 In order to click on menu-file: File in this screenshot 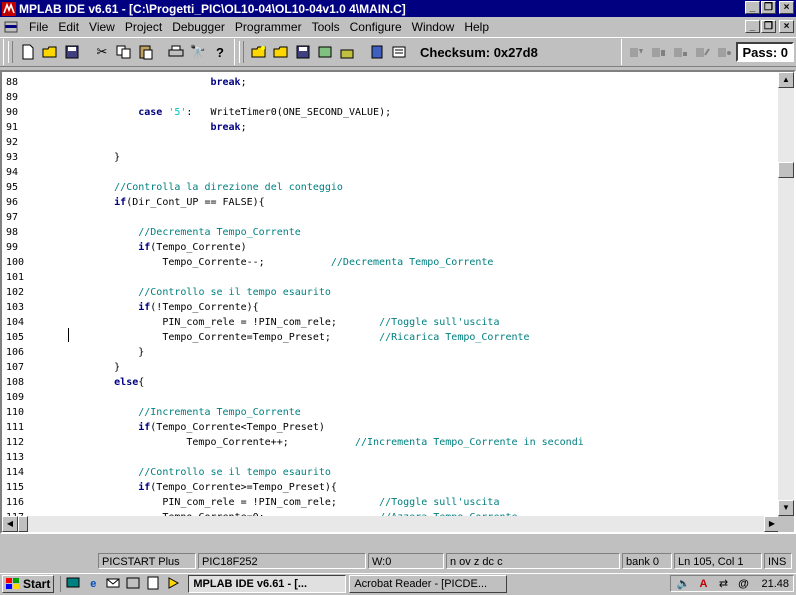, I will do `click(38, 27)`.